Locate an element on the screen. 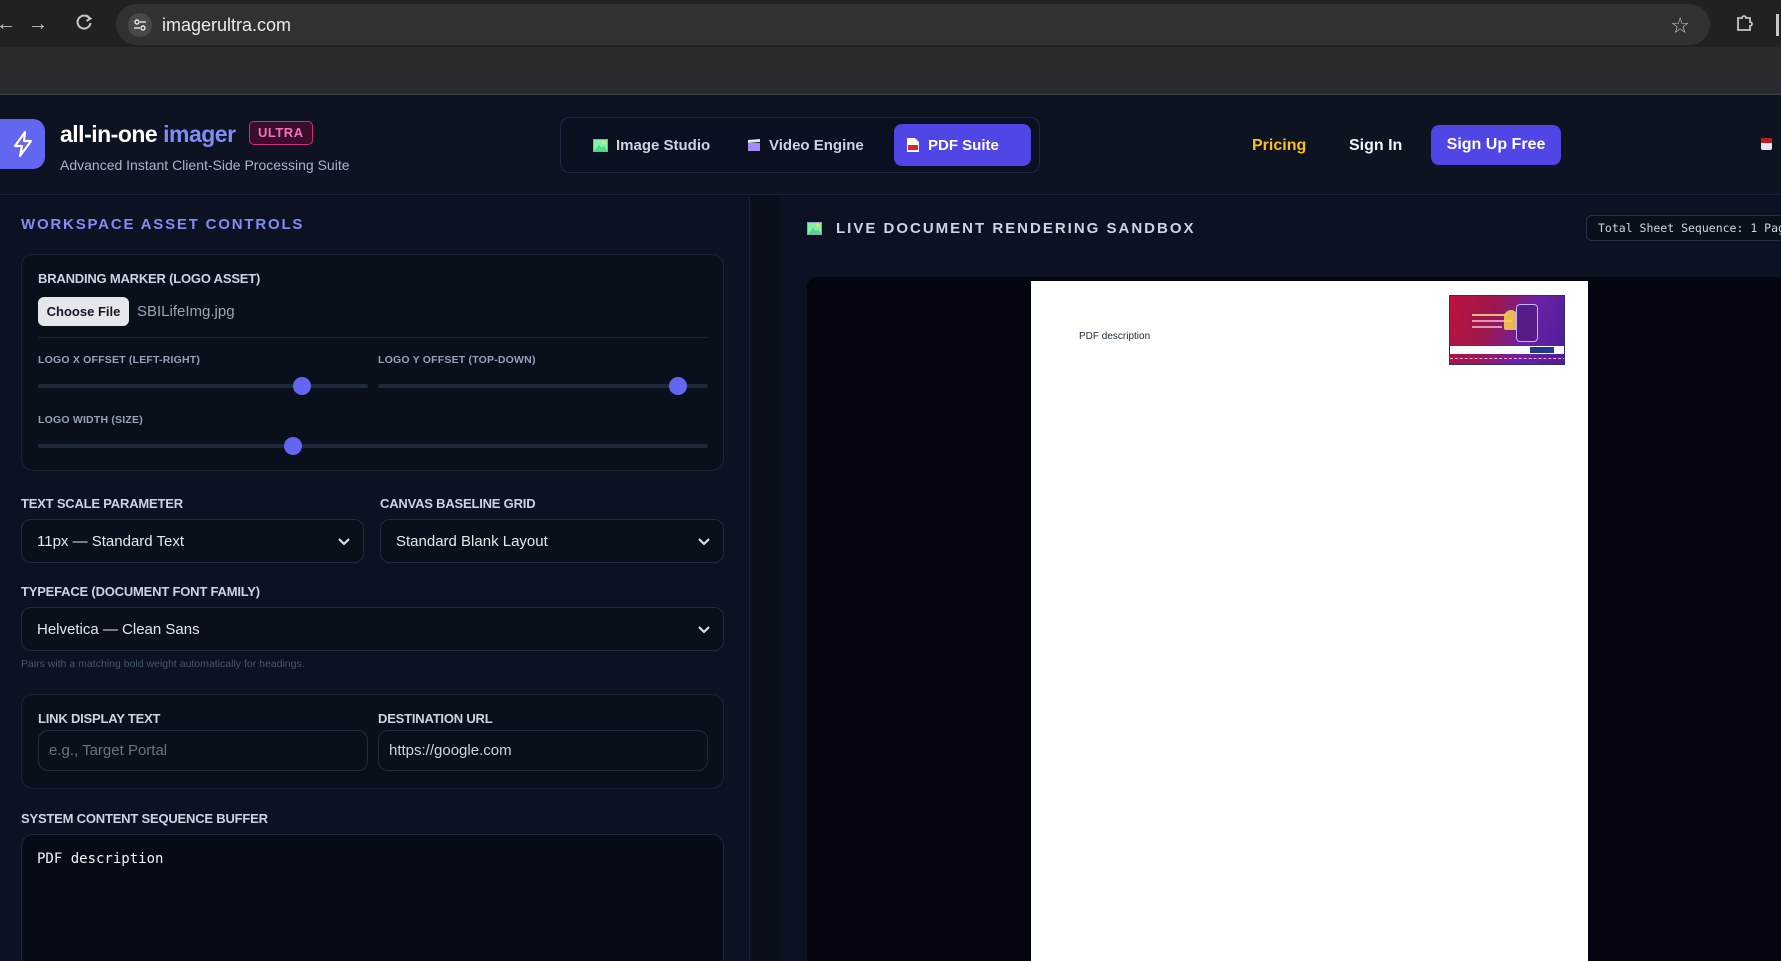 The height and width of the screenshot is (961, 1781). sign-in-link: Sign In is located at coordinates (1375, 146).